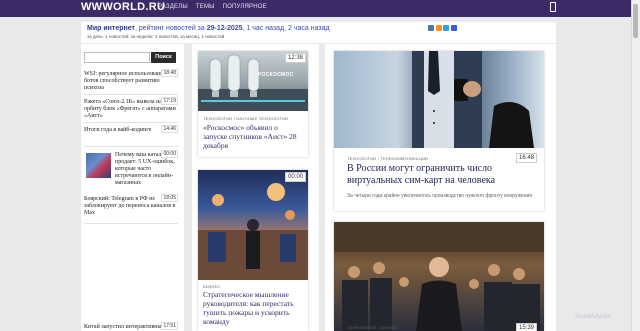 This screenshot has width=640, height=331. What do you see at coordinates (131, 326) in the screenshot?
I see `list-item: 17:51 Китай запустил интерактивный` at bounding box center [131, 326].